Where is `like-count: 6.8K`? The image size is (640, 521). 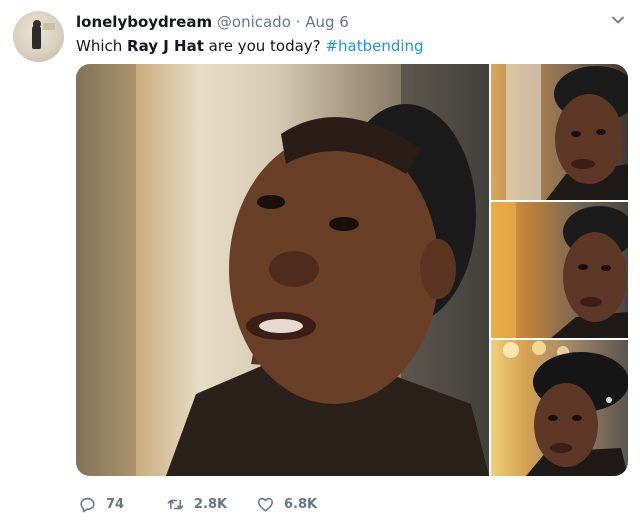
like-count: 6.8K is located at coordinates (301, 504).